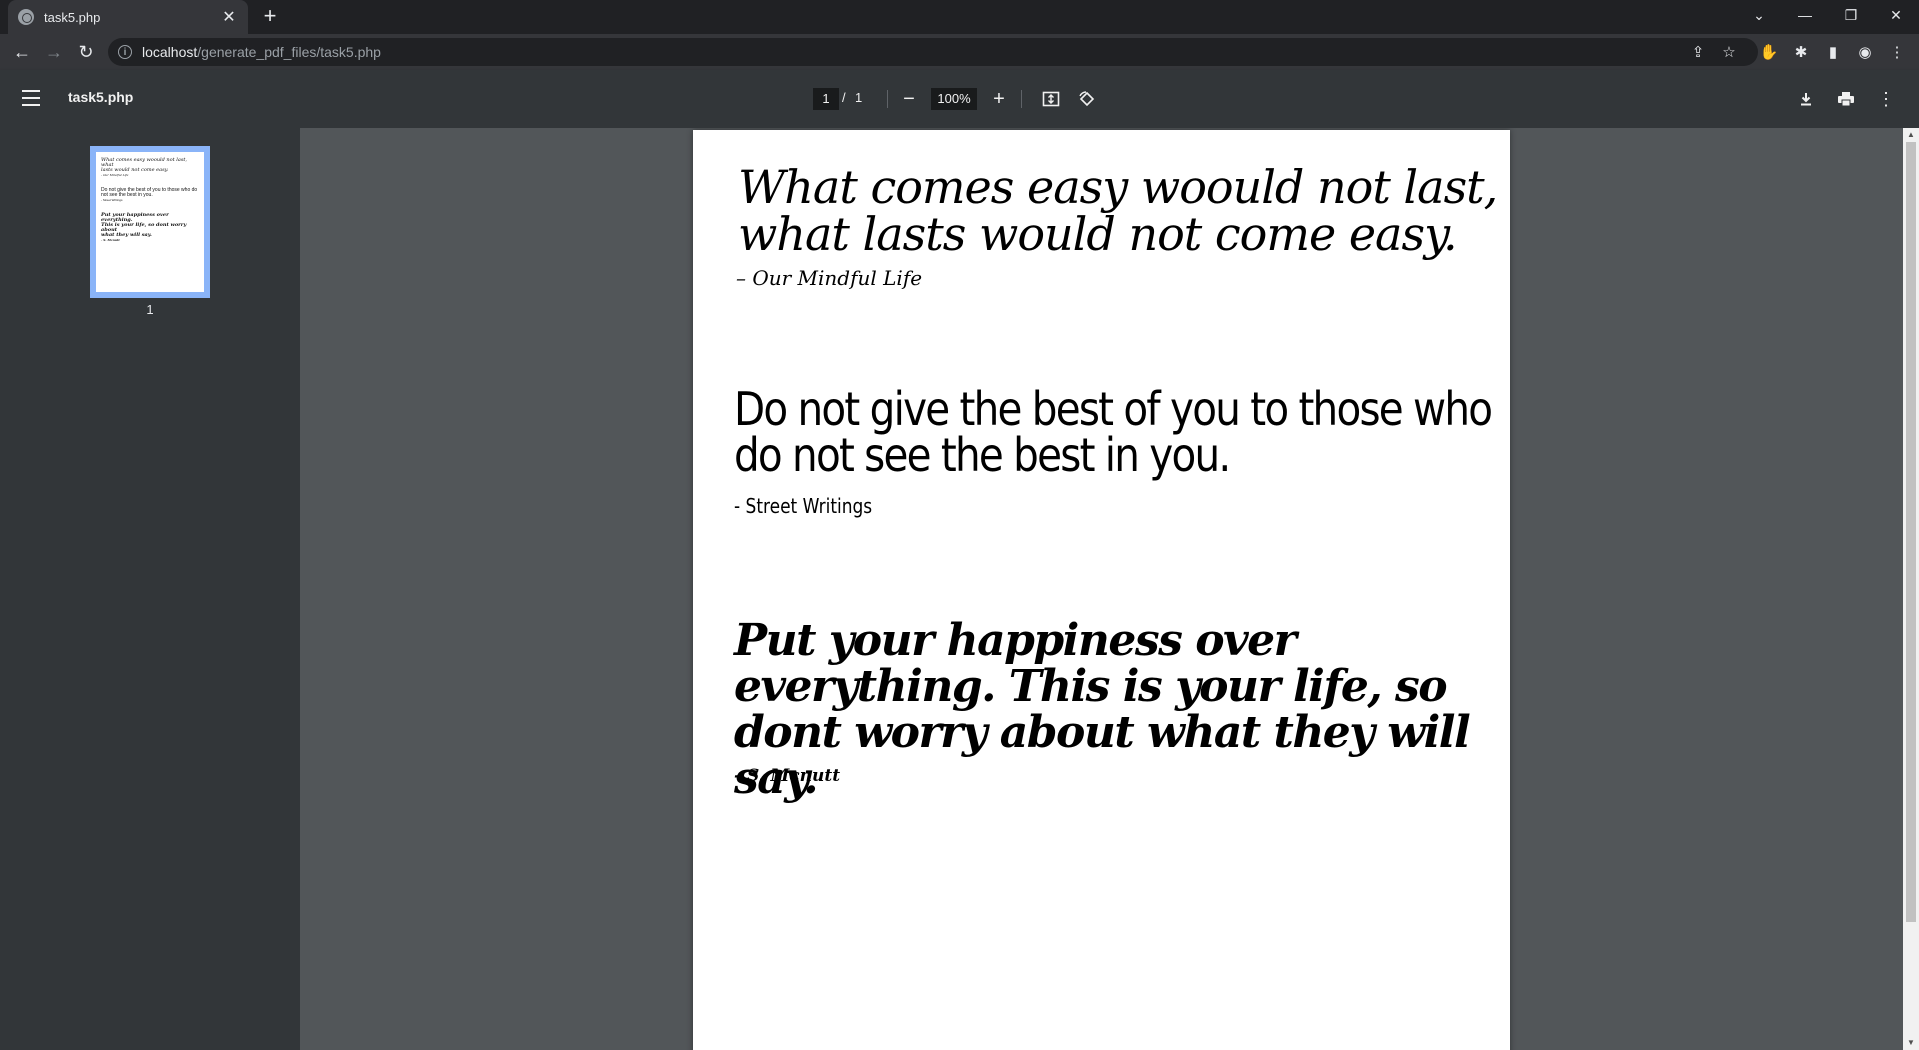 This screenshot has height=1050, width=1919. Describe the element at coordinates (1911, 135) in the screenshot. I see `scroll-up-icon: ▲` at that location.